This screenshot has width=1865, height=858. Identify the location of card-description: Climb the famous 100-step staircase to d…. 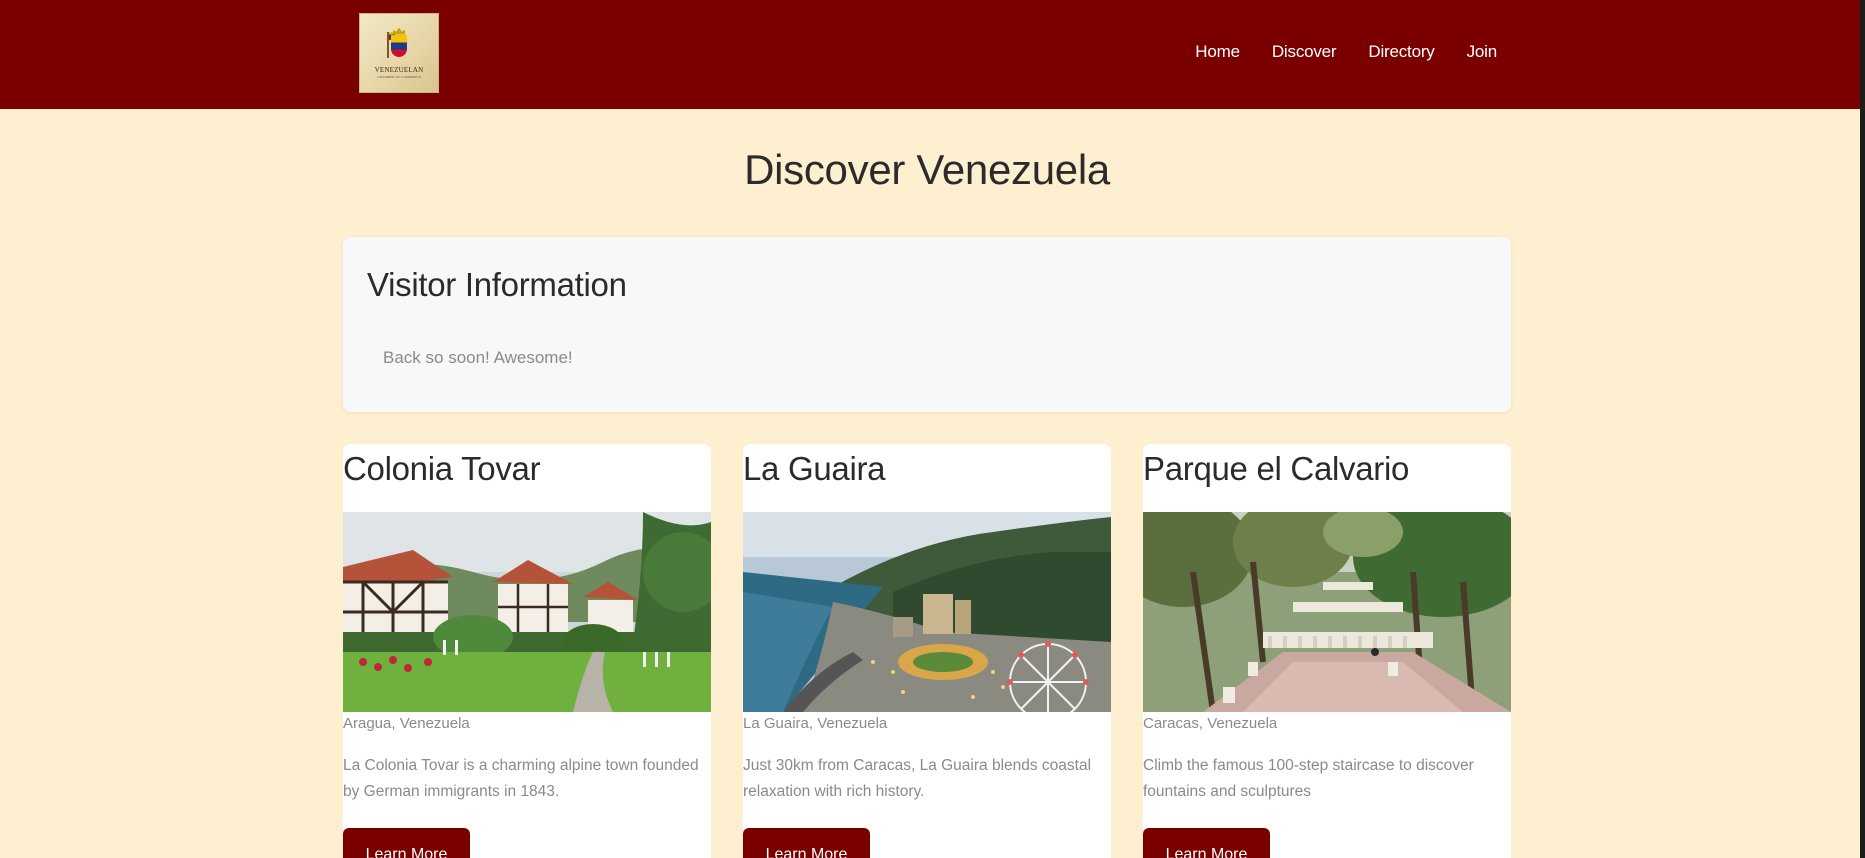
(1308, 778).